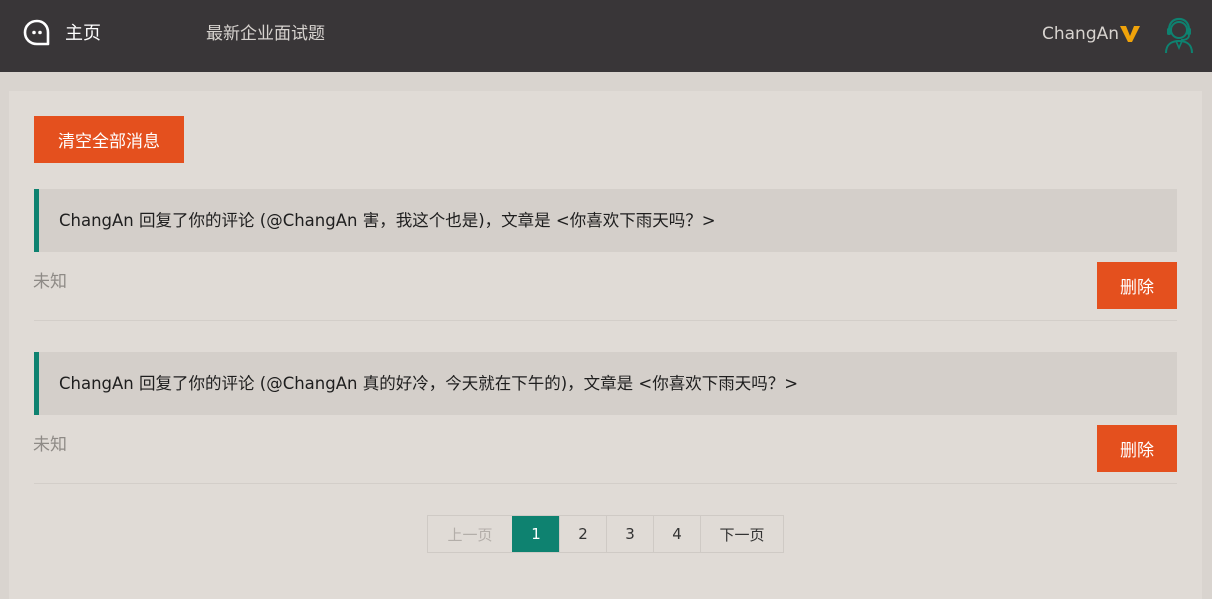 Image resolution: width=1212 pixels, height=599 pixels. What do you see at coordinates (535, 534) in the screenshot?
I see `pagination-page-1: 1` at bounding box center [535, 534].